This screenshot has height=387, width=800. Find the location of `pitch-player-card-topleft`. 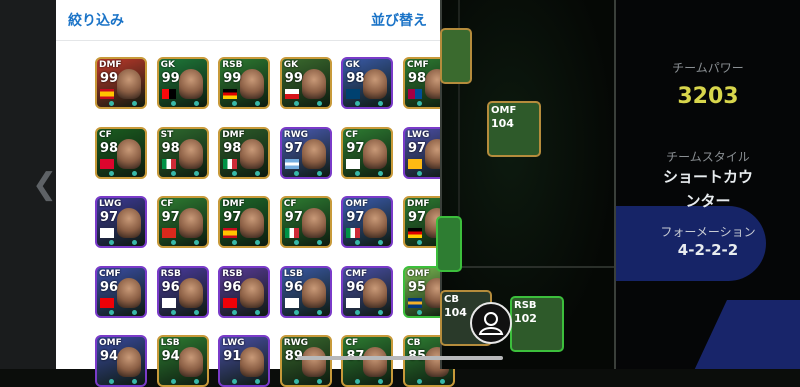

pitch-player-card-topleft is located at coordinates (456, 56).